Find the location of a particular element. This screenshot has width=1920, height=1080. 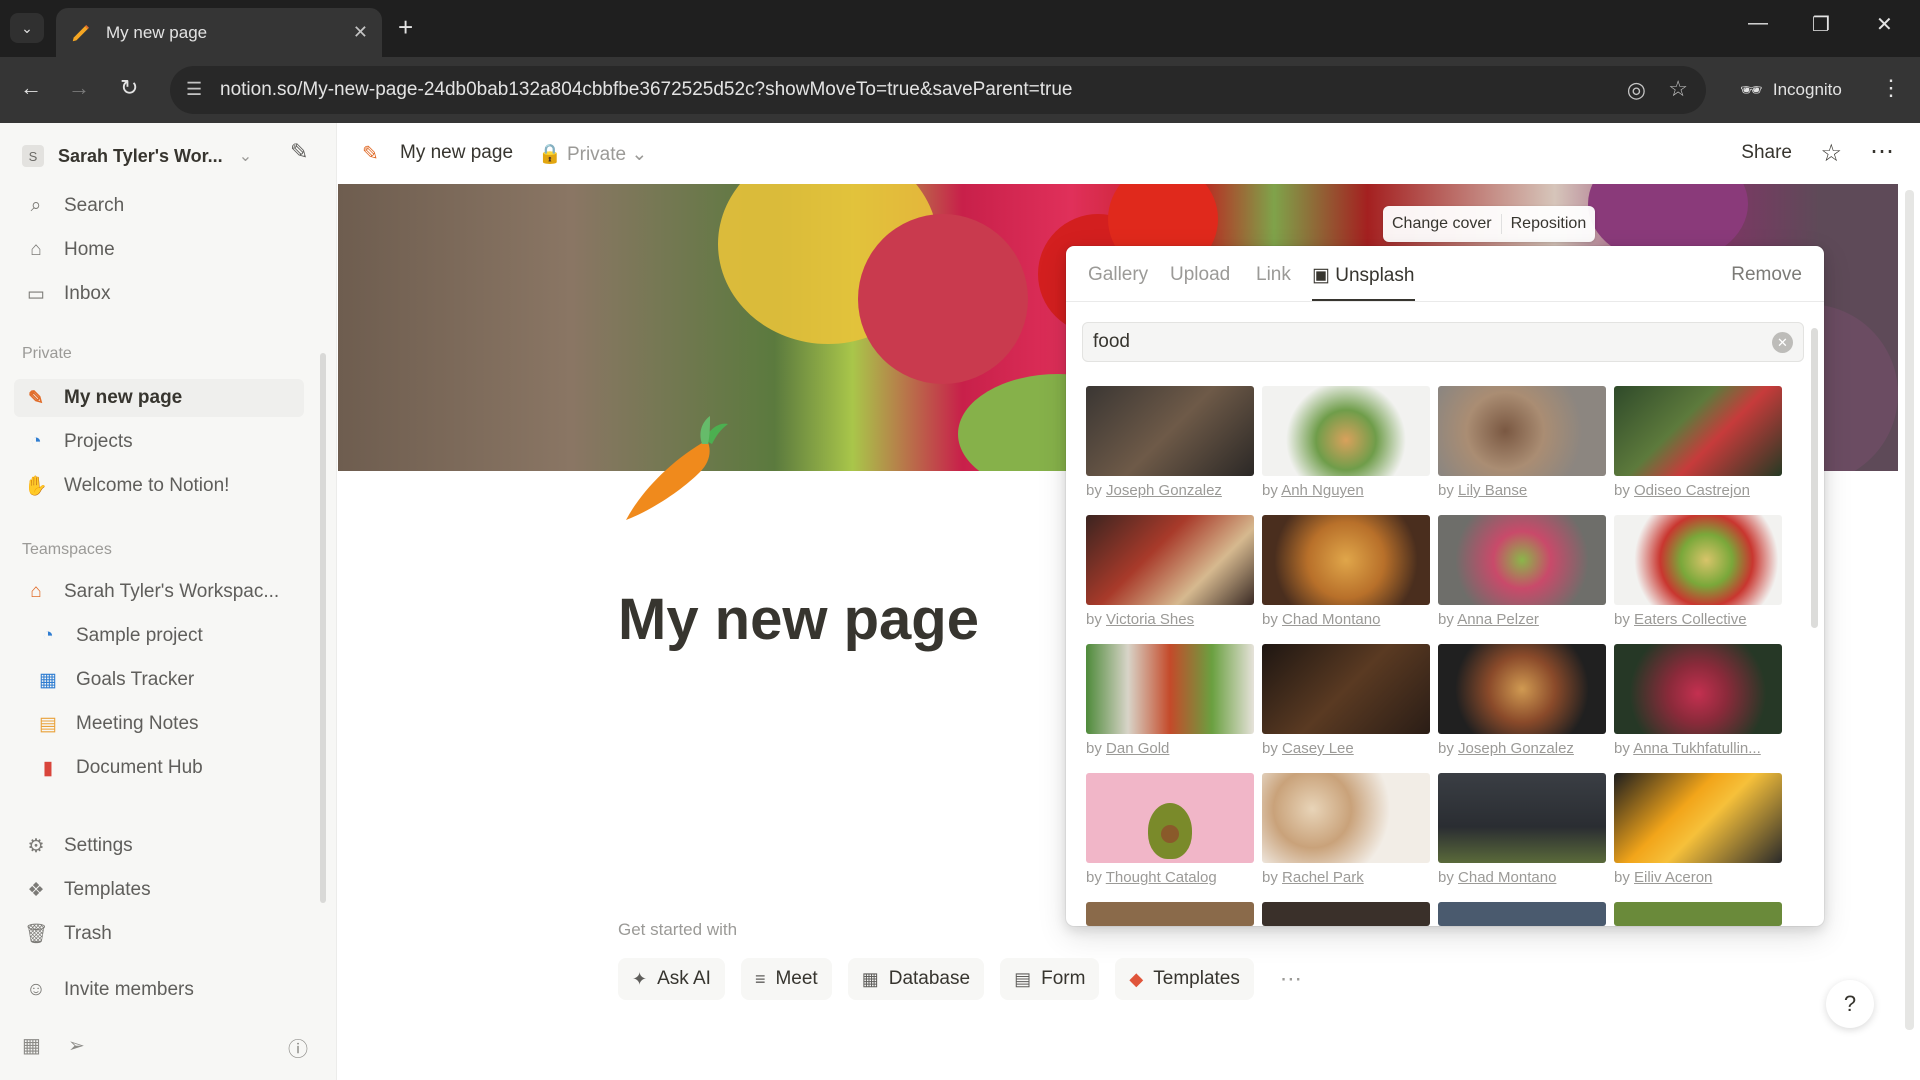

sidebar-item-my-new-page: ✎ My new page is located at coordinates (159, 398).